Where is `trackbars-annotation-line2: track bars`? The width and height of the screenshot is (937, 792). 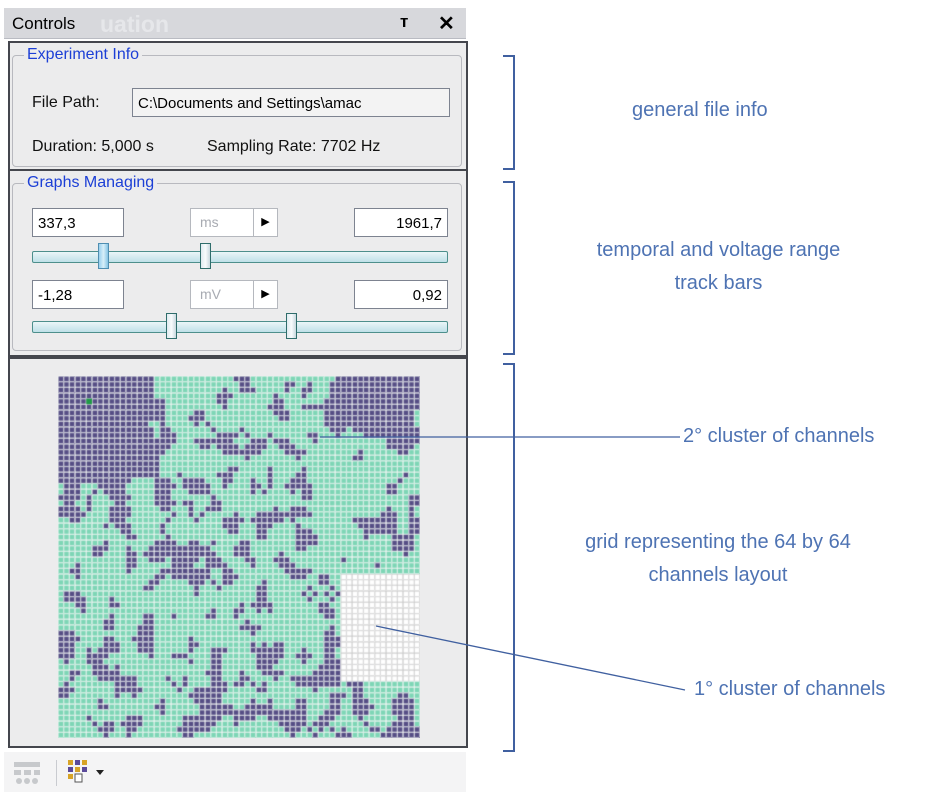 trackbars-annotation-line2: track bars is located at coordinates (718, 283).